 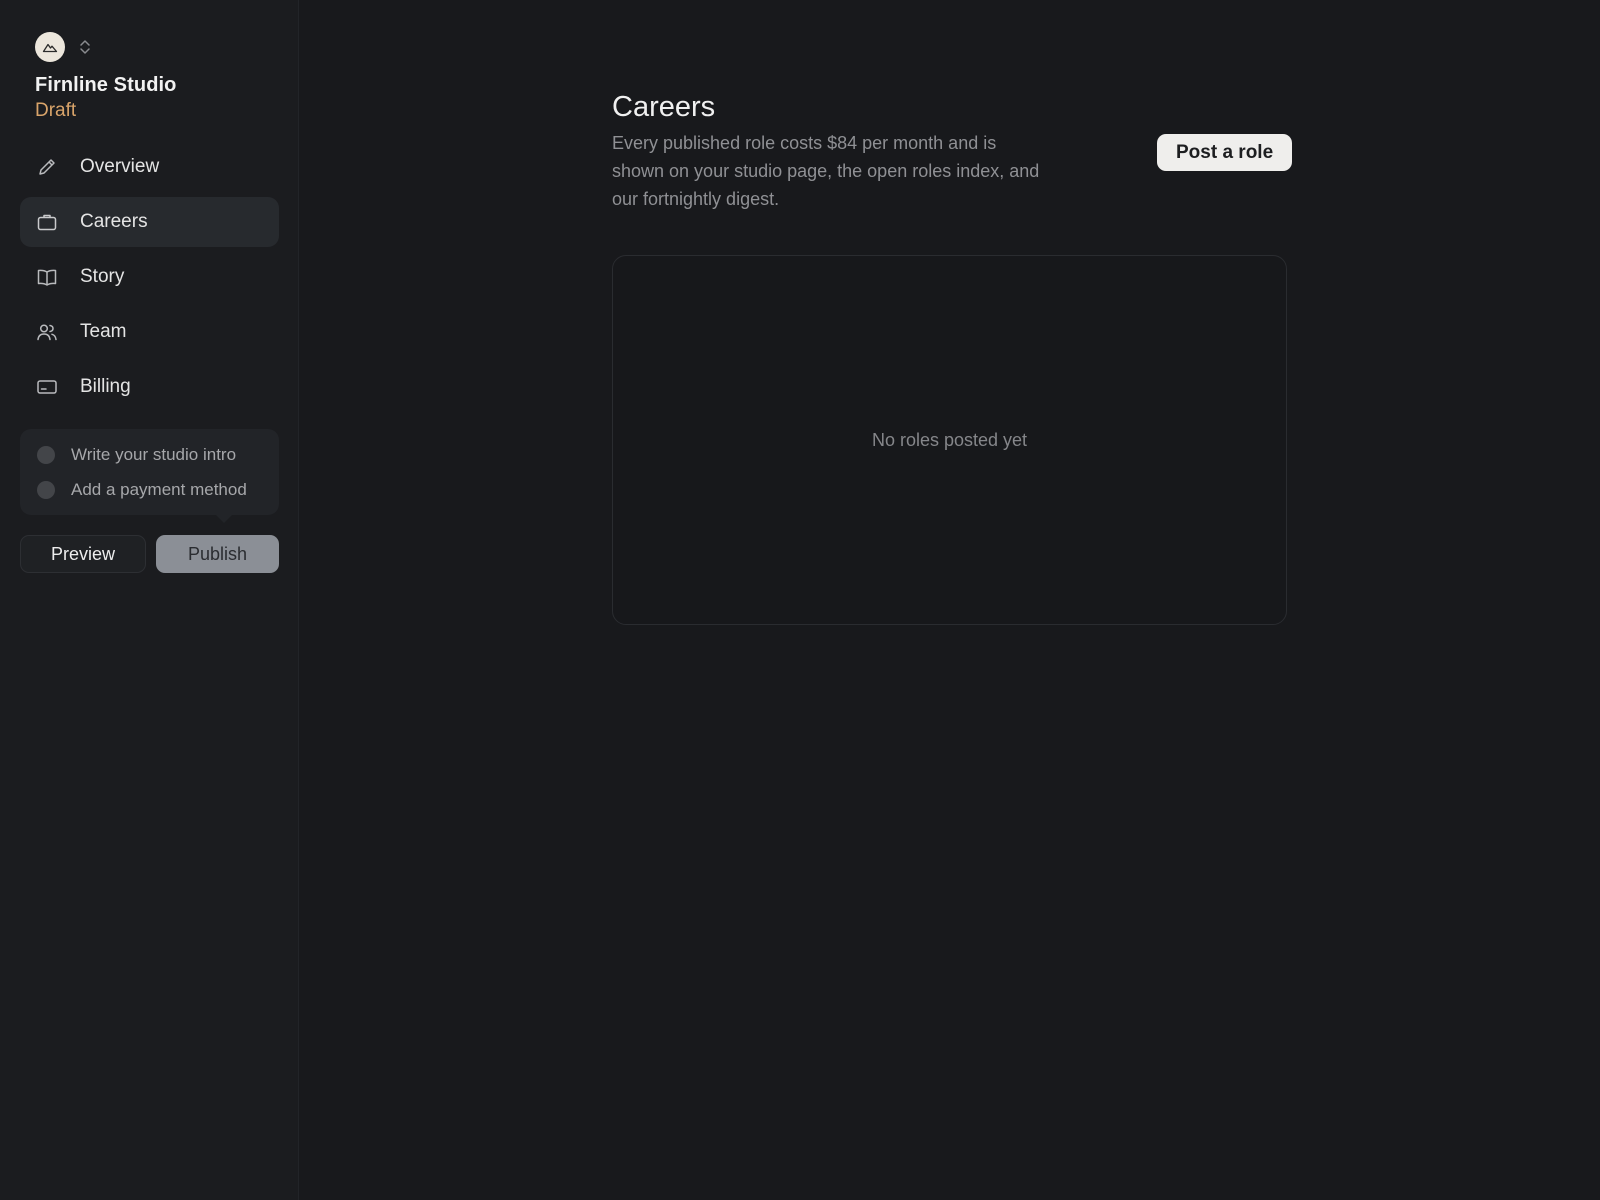 I want to click on mountain-icon, so click(x=50, y=48).